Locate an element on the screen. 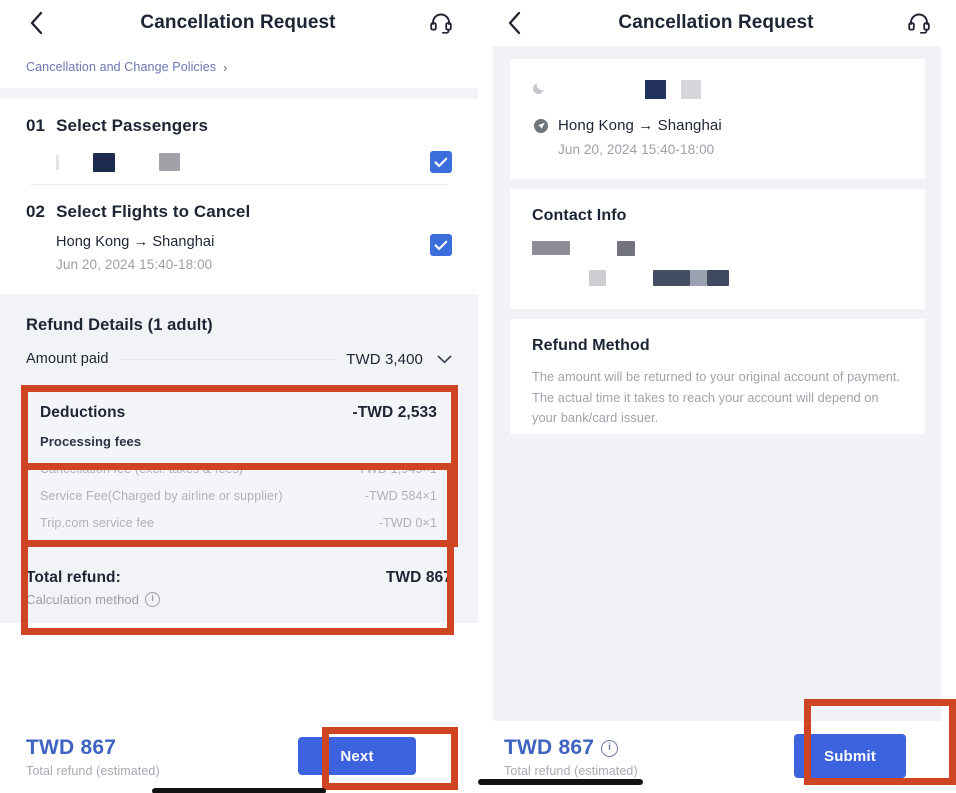 The height and width of the screenshot is (793, 956). step-number-01: 01 is located at coordinates (36, 125).